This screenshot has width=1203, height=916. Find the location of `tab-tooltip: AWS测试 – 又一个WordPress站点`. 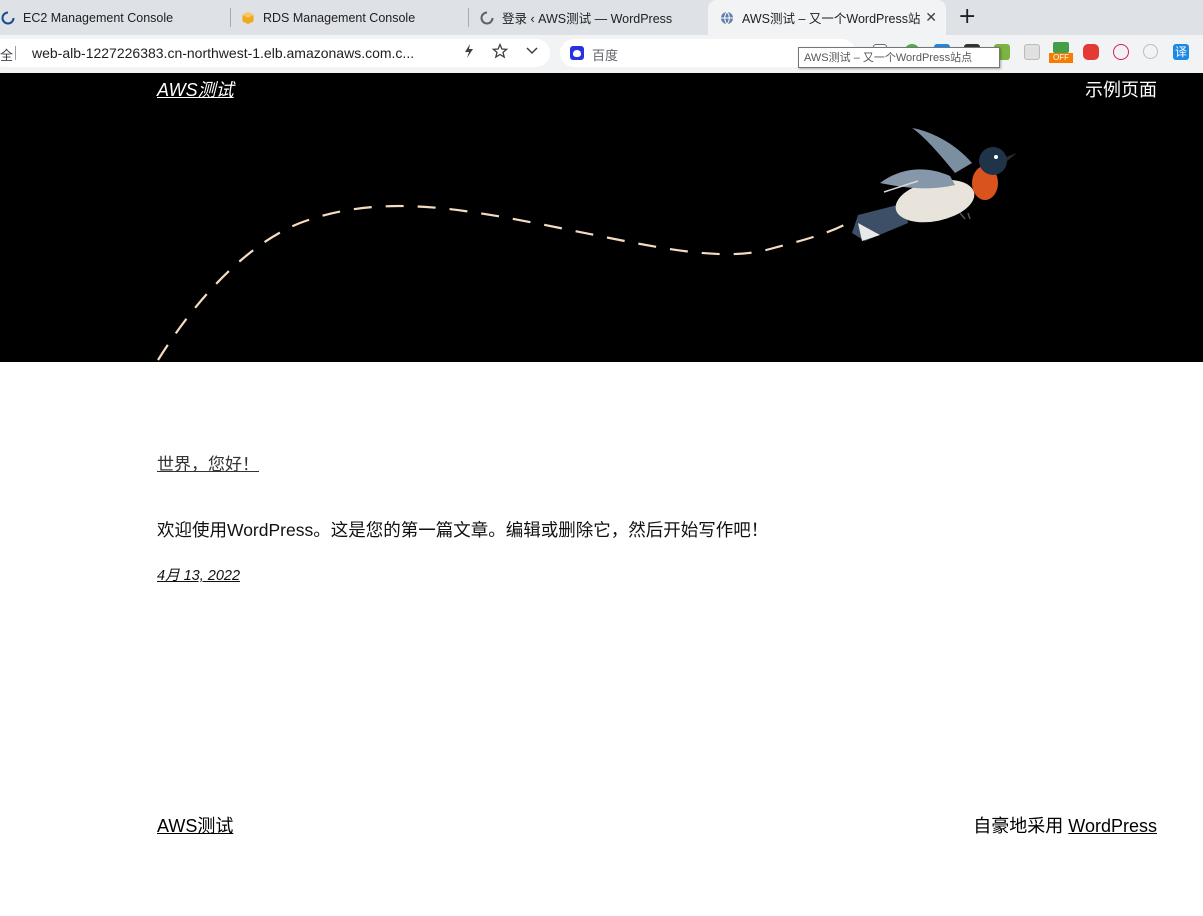

tab-tooltip: AWS测试 – 又一个WordPress站点 is located at coordinates (899, 57).